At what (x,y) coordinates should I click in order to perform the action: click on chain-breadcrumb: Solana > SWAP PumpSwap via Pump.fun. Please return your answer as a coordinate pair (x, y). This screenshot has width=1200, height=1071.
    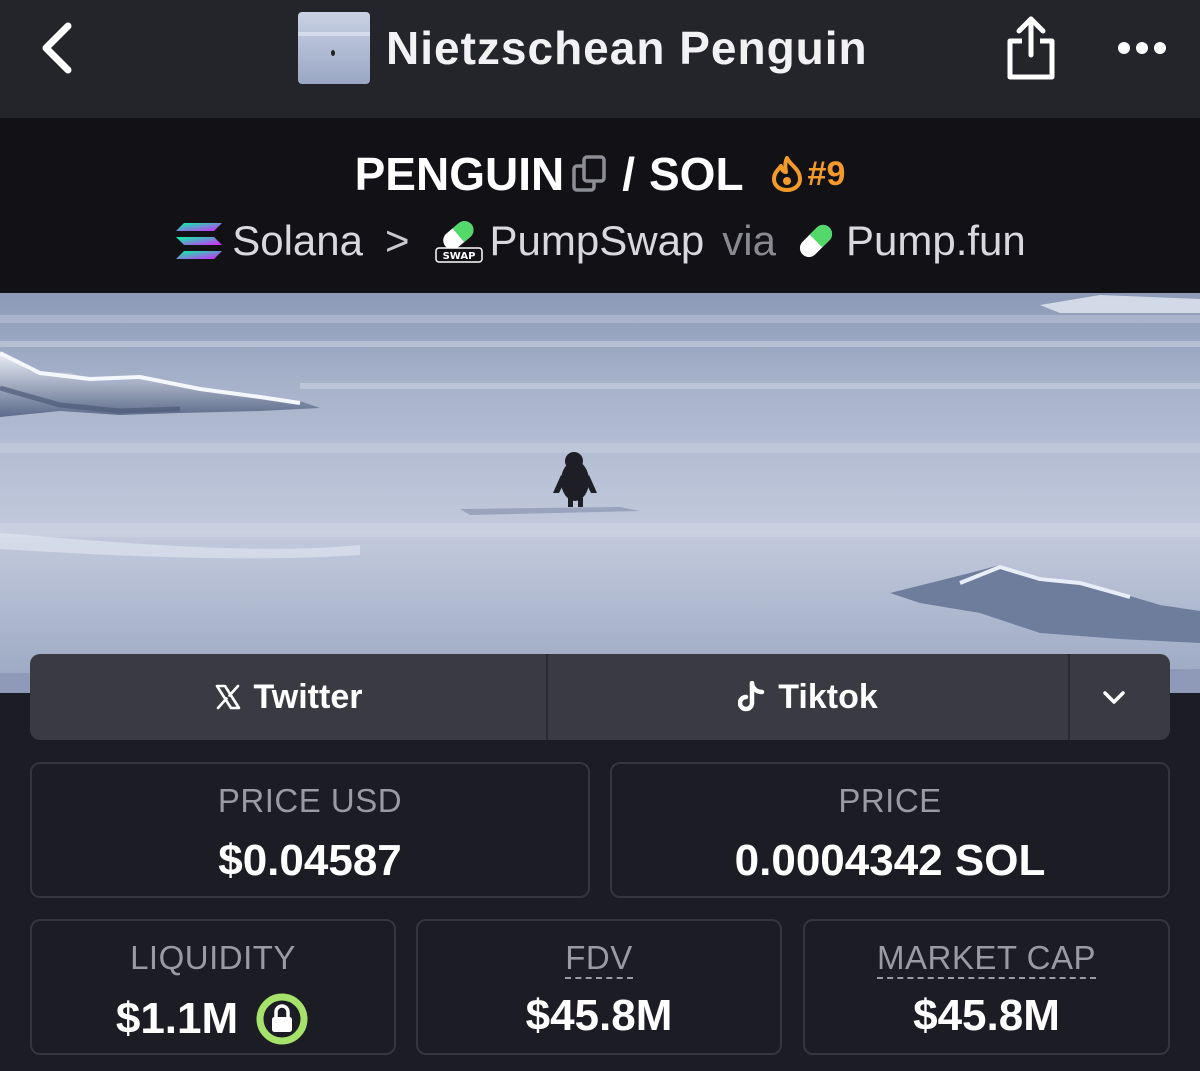
    Looking at the image, I should click on (600, 241).